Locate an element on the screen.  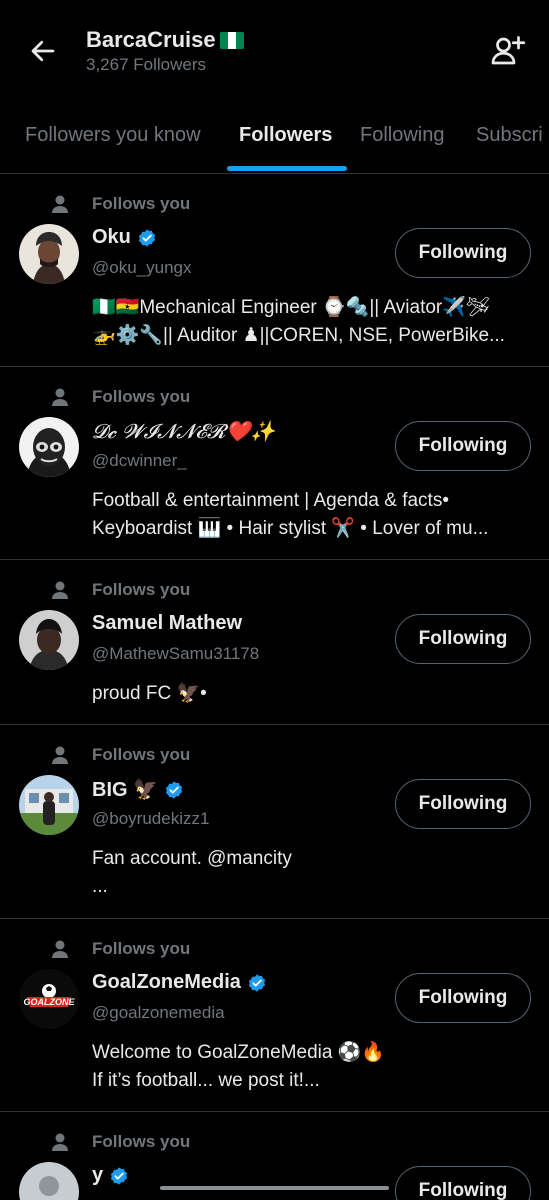
nigeria-flag-icon is located at coordinates (231, 40).